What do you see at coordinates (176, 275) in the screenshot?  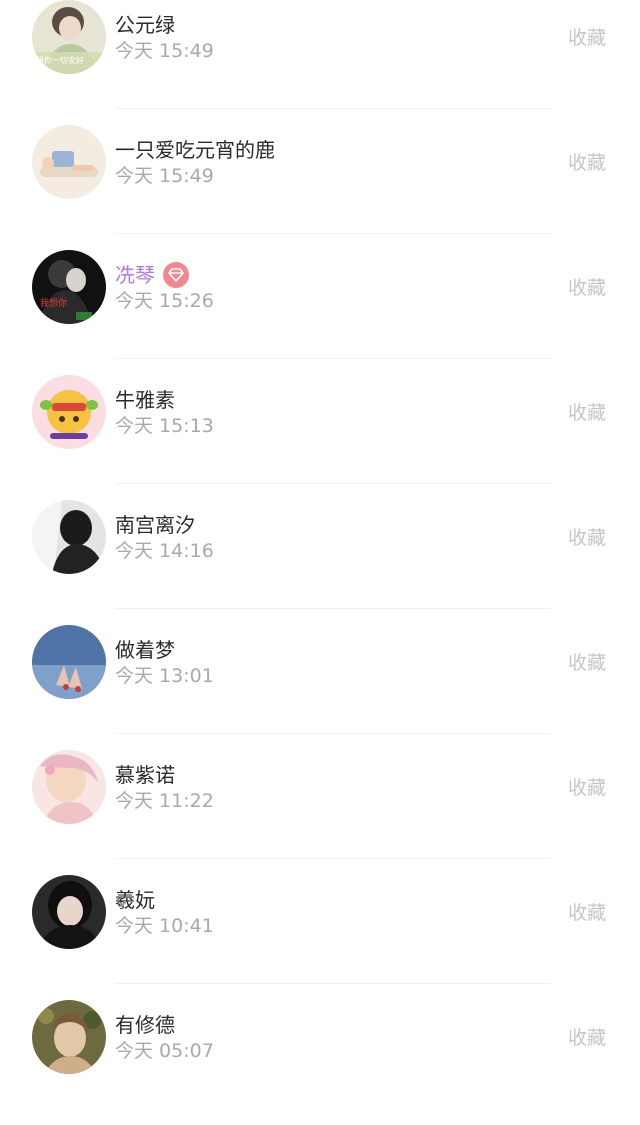 I see `diamond-icon` at bounding box center [176, 275].